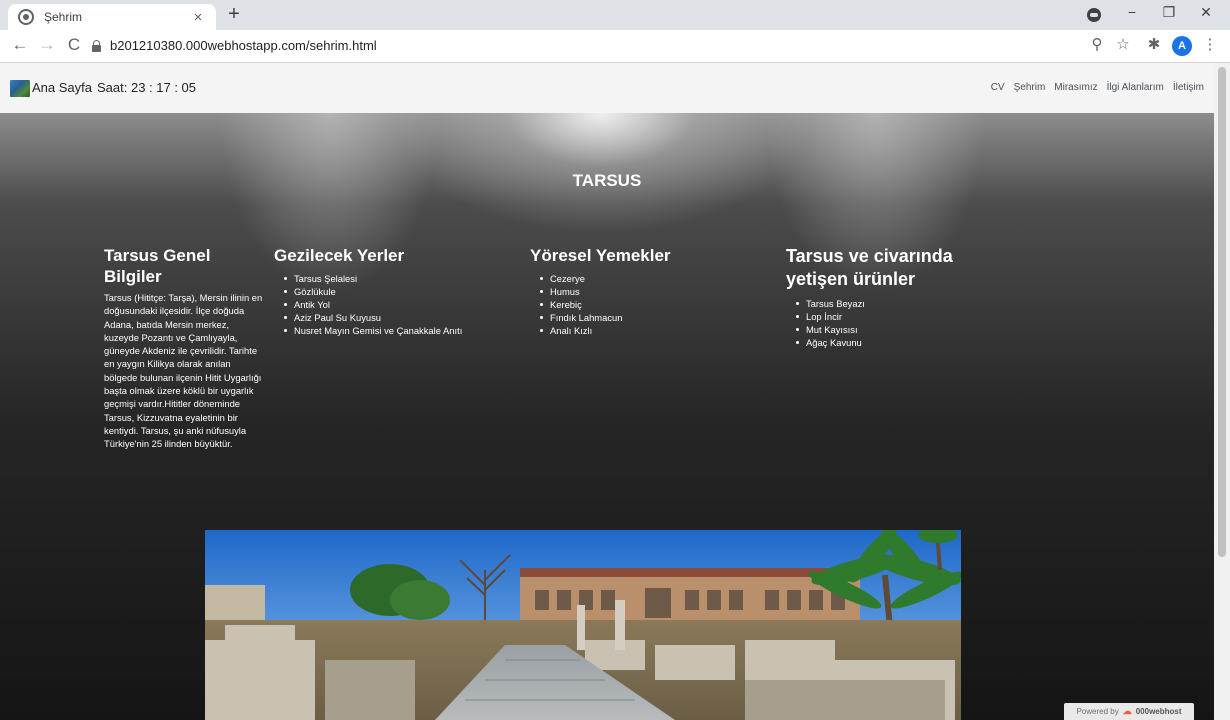  Describe the element at coordinates (74, 45) in the screenshot. I see `reload-button: C` at that location.